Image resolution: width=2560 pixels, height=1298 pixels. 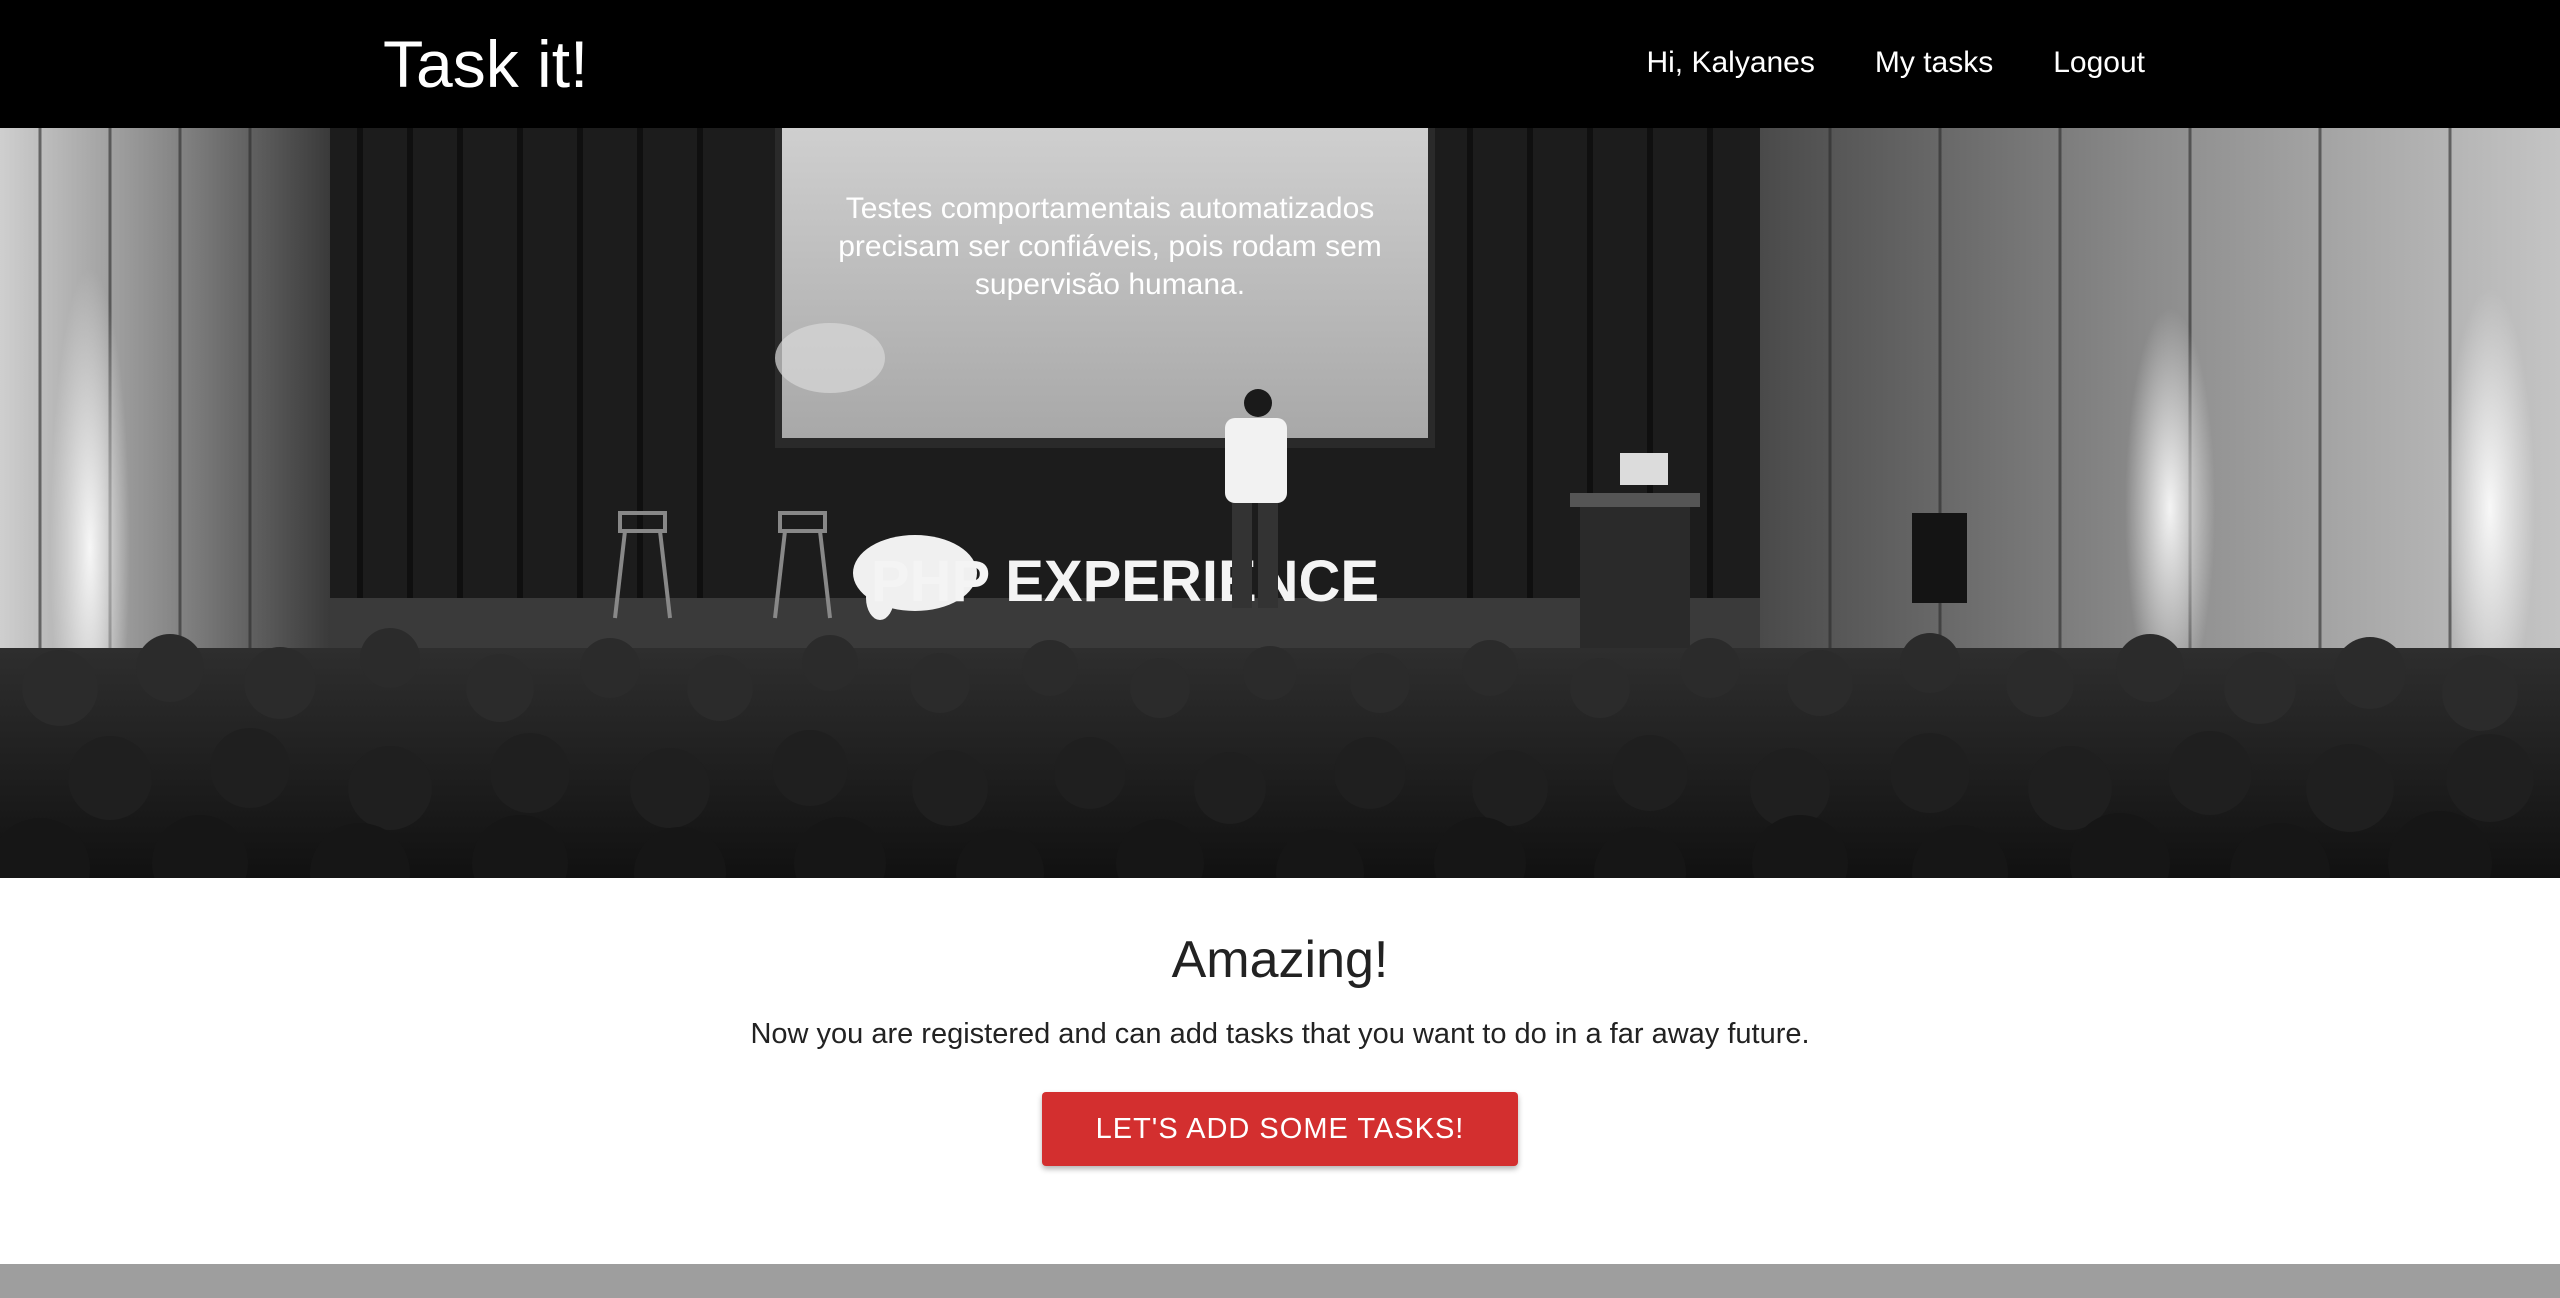 What do you see at coordinates (1280, 1281) in the screenshot?
I see `footer` at bounding box center [1280, 1281].